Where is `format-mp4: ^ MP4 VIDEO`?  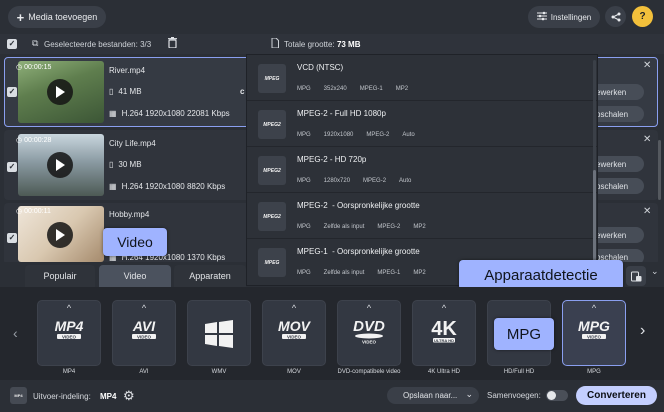 format-mp4: ^ MP4 VIDEO is located at coordinates (69, 333).